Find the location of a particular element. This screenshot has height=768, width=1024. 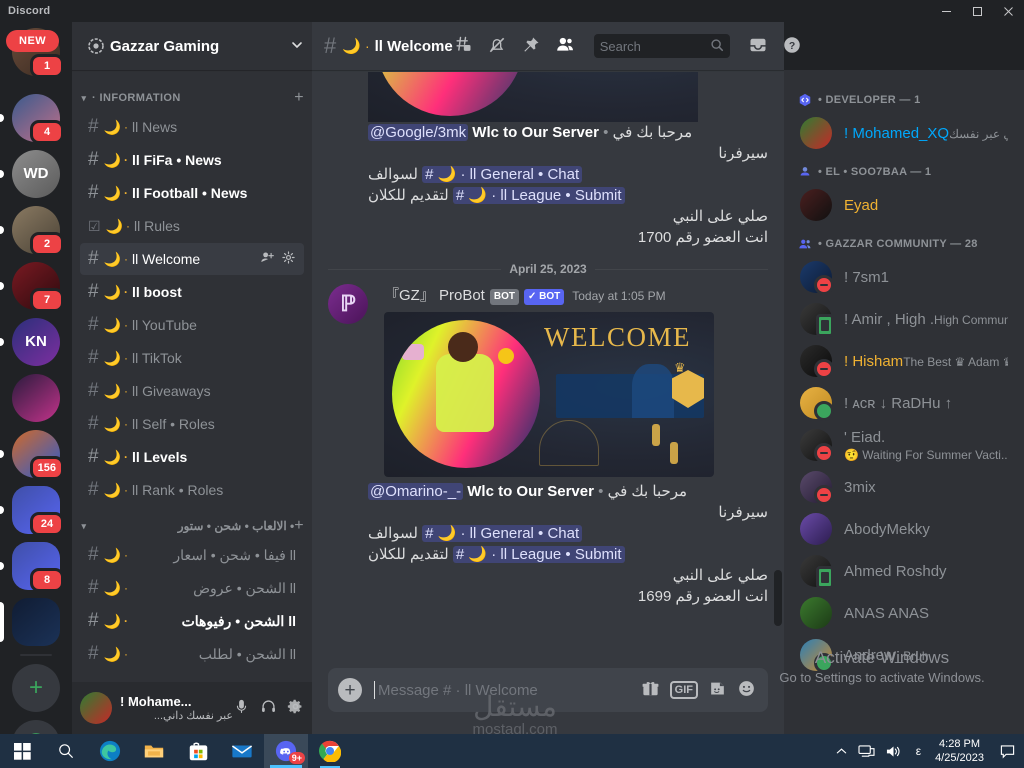

headset-icon is located at coordinates (268, 708).